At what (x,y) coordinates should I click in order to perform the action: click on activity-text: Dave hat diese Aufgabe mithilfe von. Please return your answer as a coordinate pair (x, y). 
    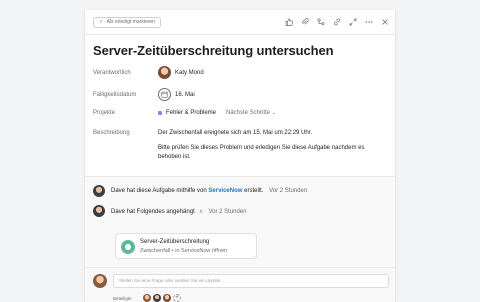
    Looking at the image, I should click on (159, 191).